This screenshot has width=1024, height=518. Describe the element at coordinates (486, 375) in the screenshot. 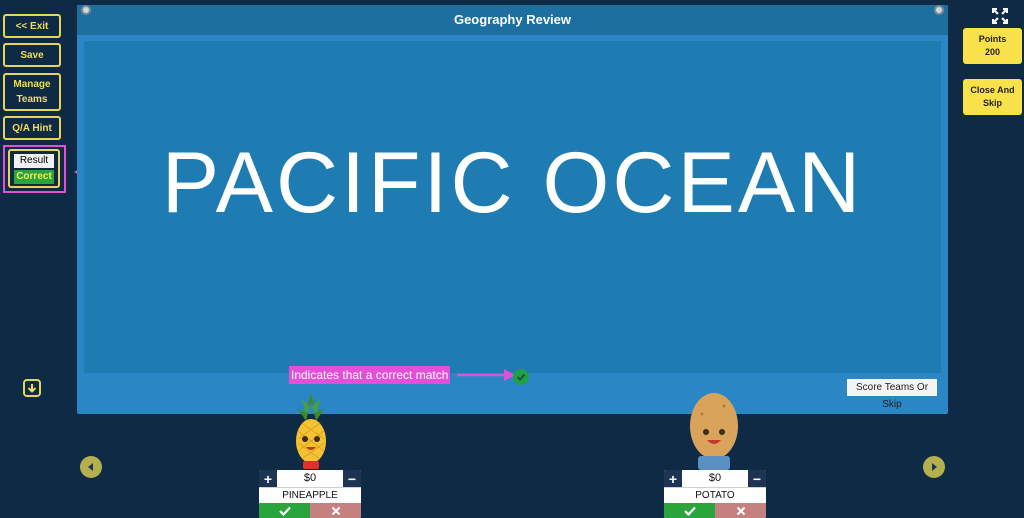

I see `annotation-arrow-right-icon` at that location.